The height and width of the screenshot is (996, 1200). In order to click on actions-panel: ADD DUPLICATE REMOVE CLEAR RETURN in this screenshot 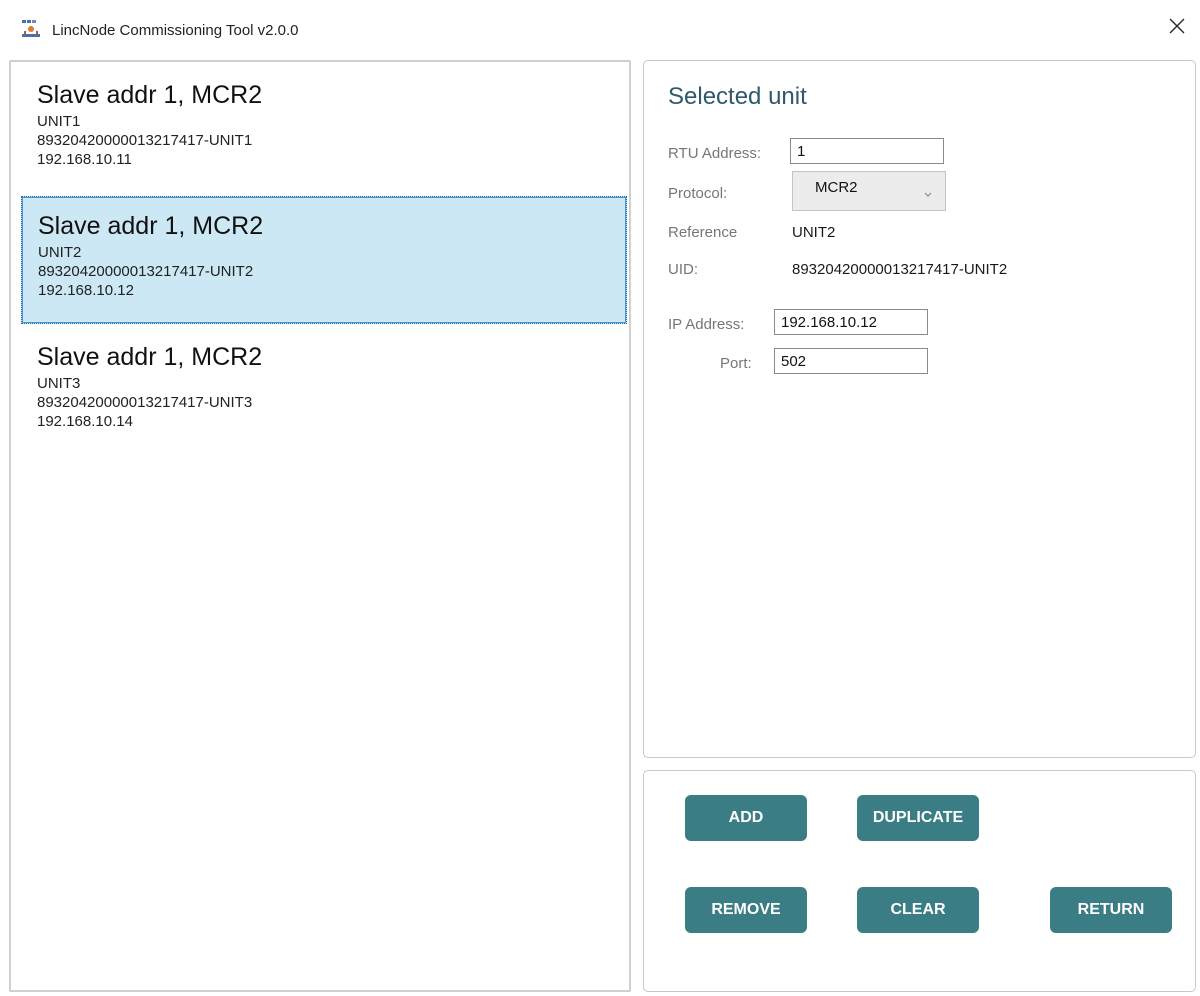, I will do `click(919, 881)`.